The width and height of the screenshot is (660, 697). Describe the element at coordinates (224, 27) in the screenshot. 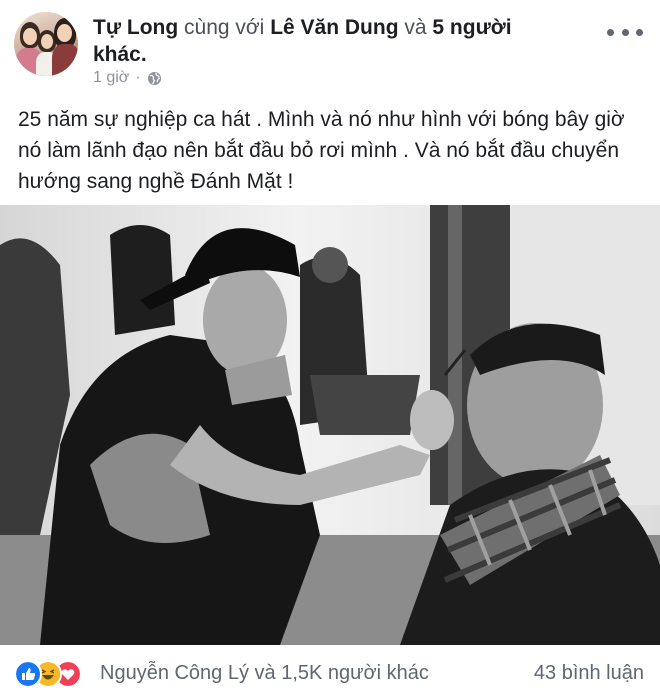

I see `with-text: cùng với` at that location.